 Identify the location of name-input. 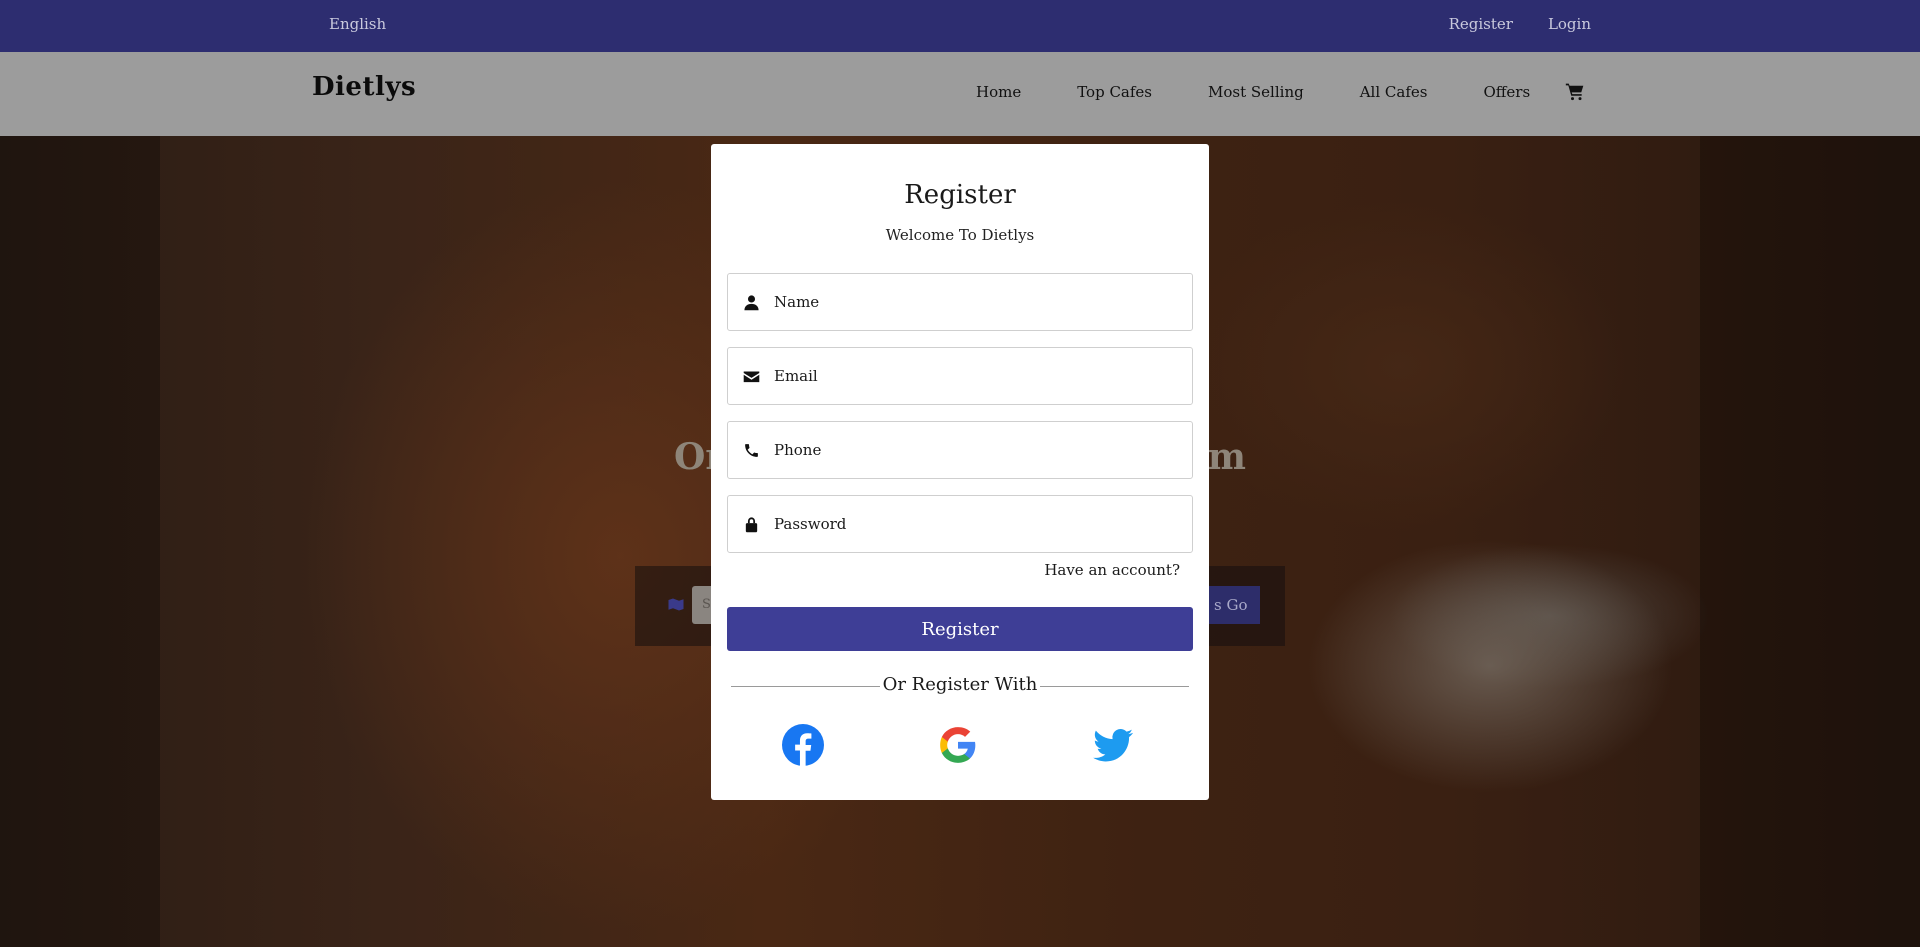
(974, 302).